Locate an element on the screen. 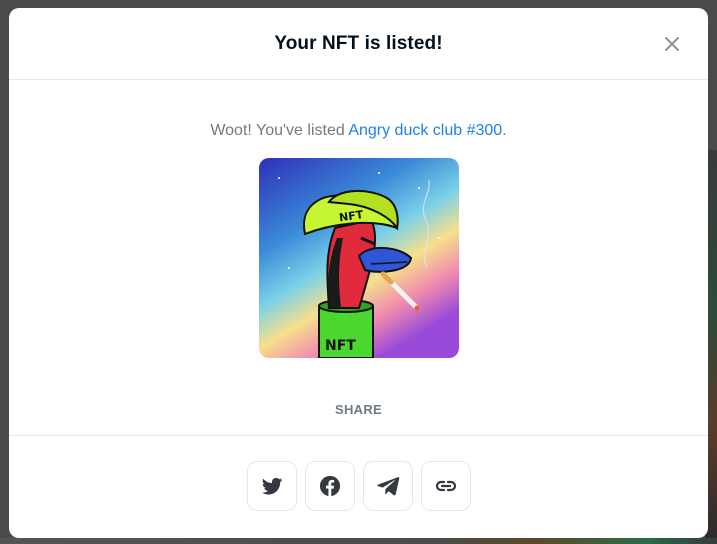 This screenshot has height=544, width=717. copy-link-button is located at coordinates (445, 486).